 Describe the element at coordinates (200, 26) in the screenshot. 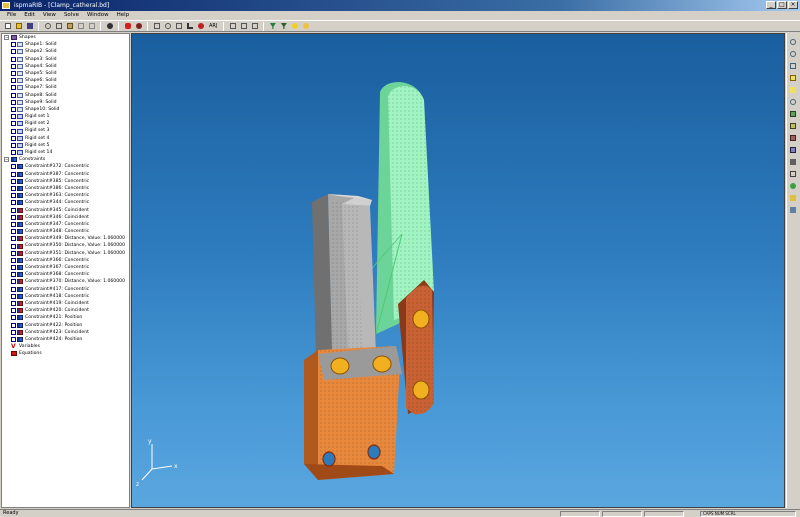

I see `point-button` at that location.